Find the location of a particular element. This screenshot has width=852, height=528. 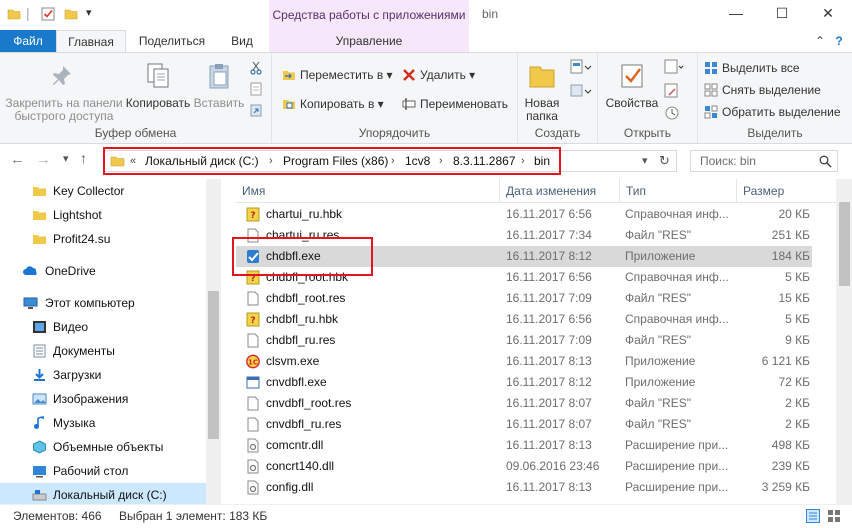

nav-item-downloads: Загрузки is located at coordinates (103, 375).